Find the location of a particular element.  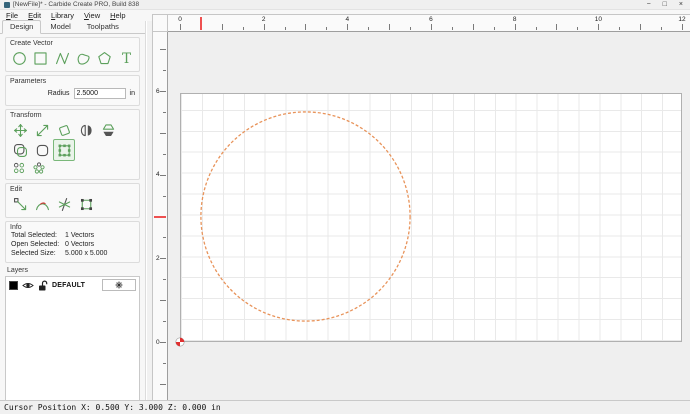

menu-file: File is located at coordinates (12, 15).